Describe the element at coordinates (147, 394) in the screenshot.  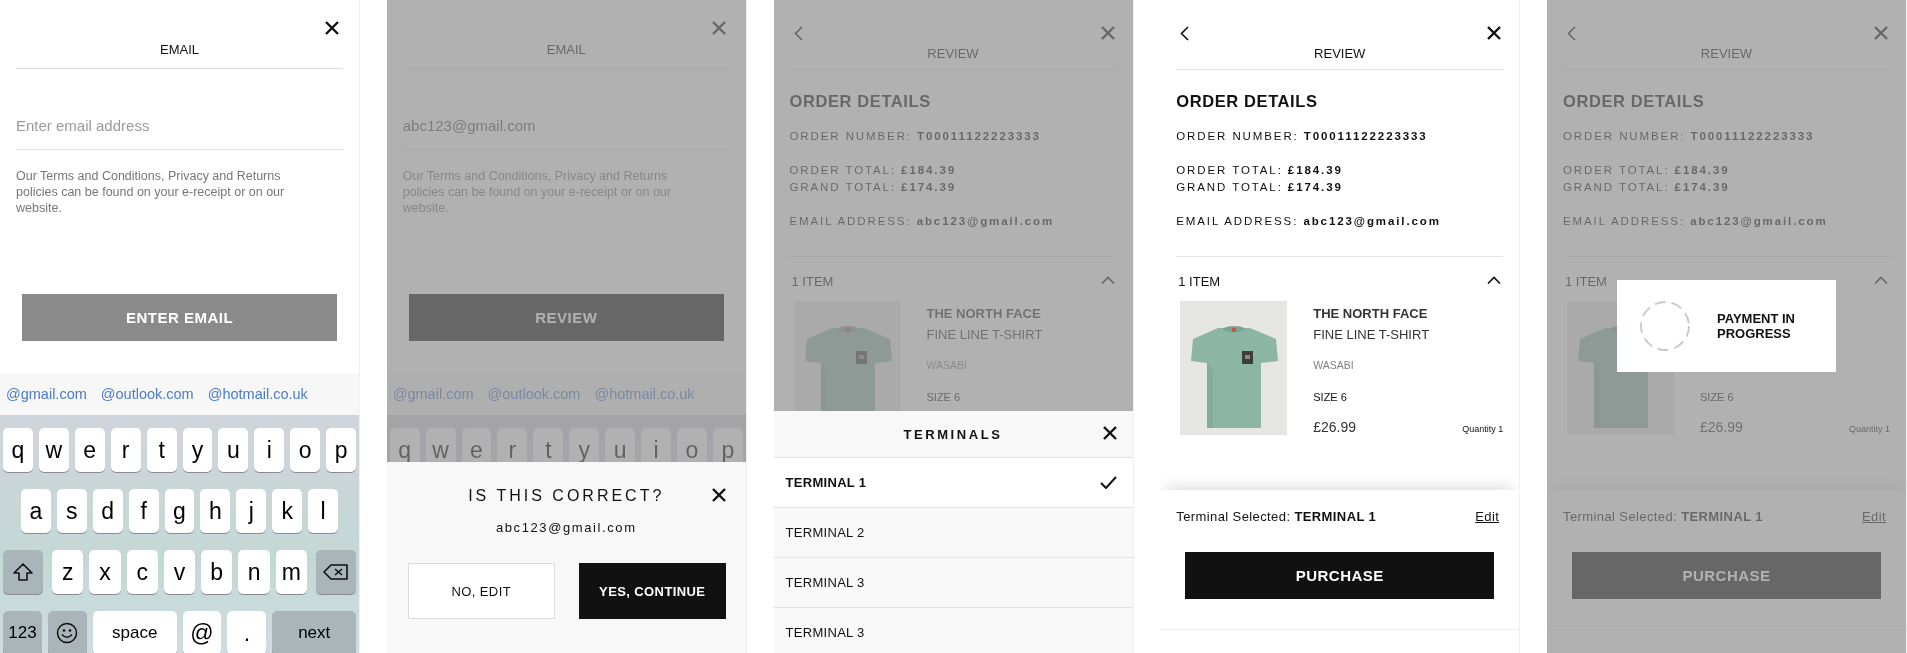
I see `email-suggestion: @outlook.com` at that location.